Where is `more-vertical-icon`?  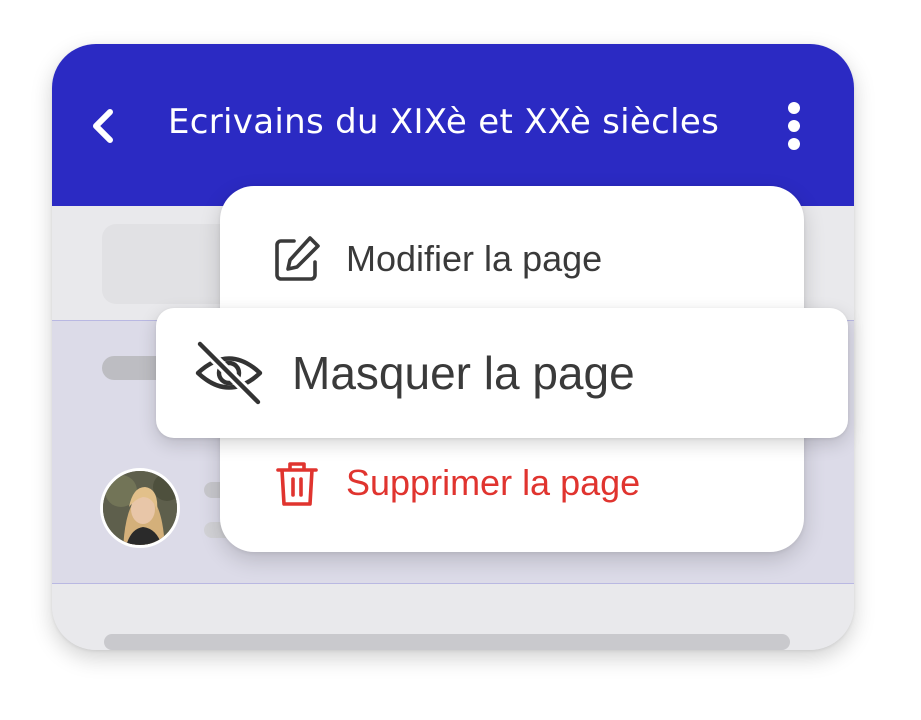 more-vertical-icon is located at coordinates (794, 126).